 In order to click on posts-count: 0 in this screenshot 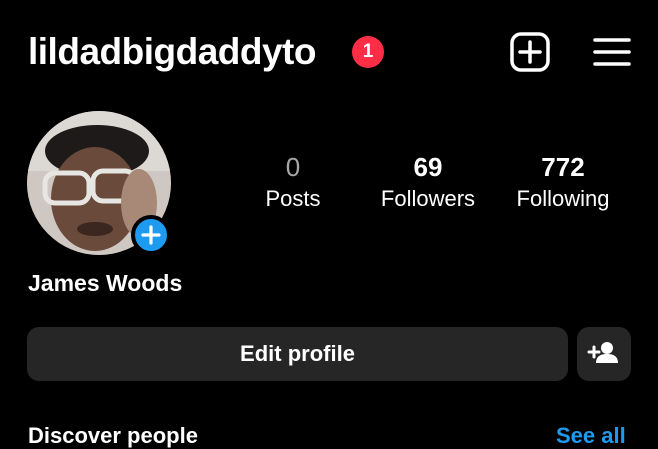, I will do `click(293, 167)`.